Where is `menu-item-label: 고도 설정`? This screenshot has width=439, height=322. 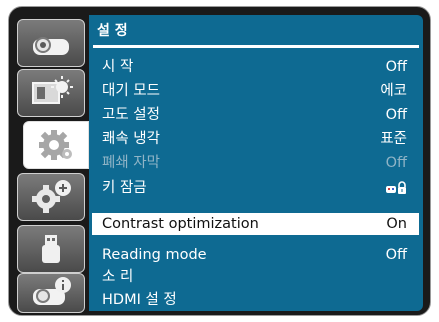
menu-item-label: 고도 설정 is located at coordinates (131, 115).